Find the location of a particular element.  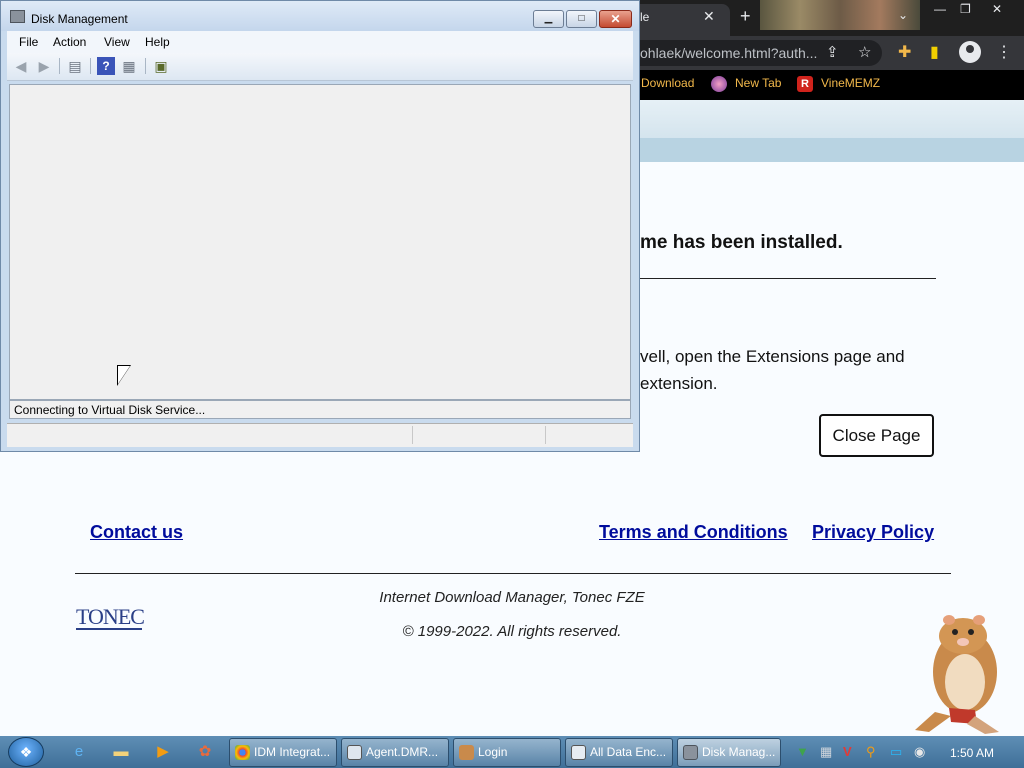

idm-tray-icon: ▼ is located at coordinates (802, 751).